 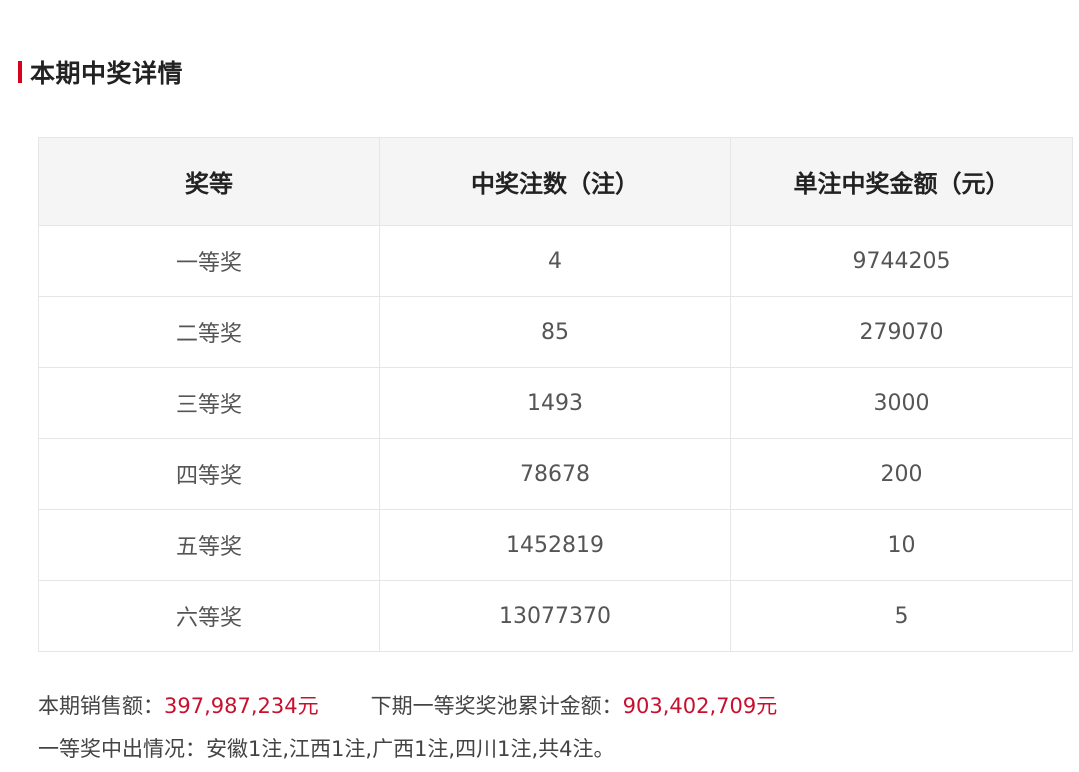 I want to click on cell-prize-amount: 5, so click(x=901, y=616).